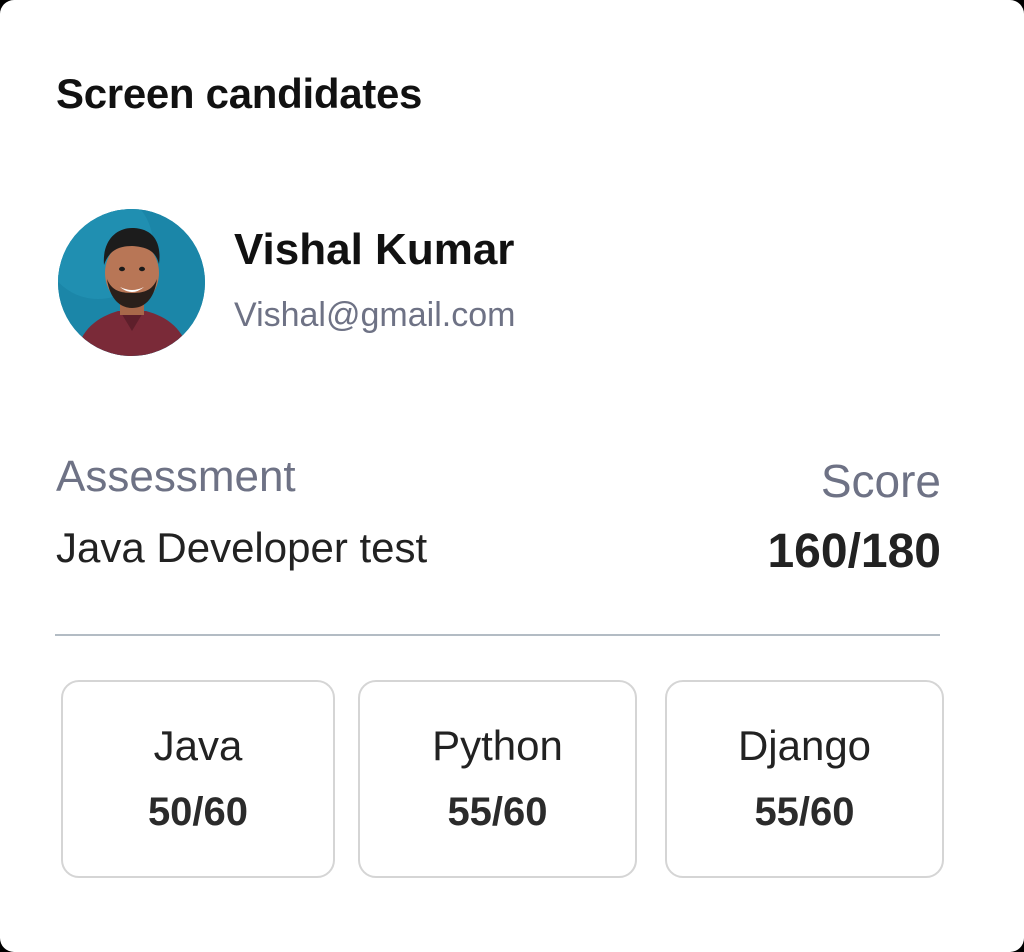  What do you see at coordinates (198, 745) in the screenshot?
I see `skill-name: Java` at bounding box center [198, 745].